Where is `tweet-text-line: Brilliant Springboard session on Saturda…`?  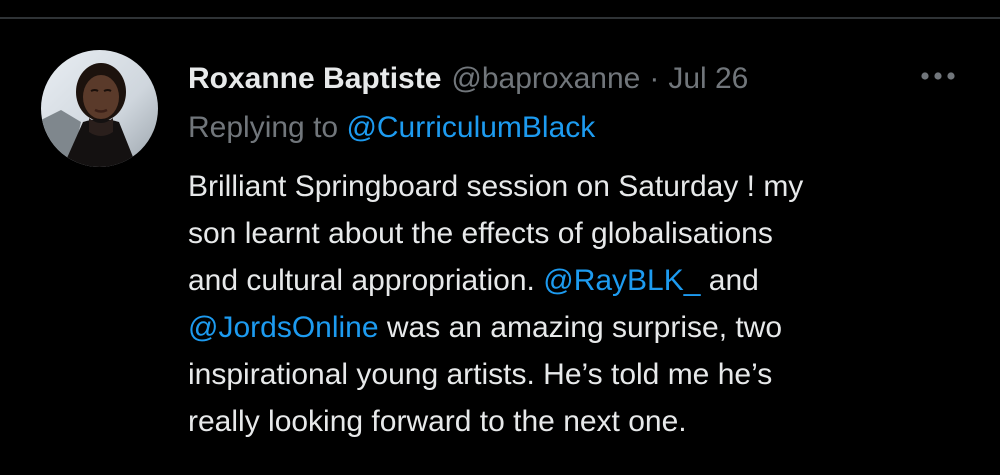 tweet-text-line: Brilliant Springboard session on Saturda… is located at coordinates (496, 186).